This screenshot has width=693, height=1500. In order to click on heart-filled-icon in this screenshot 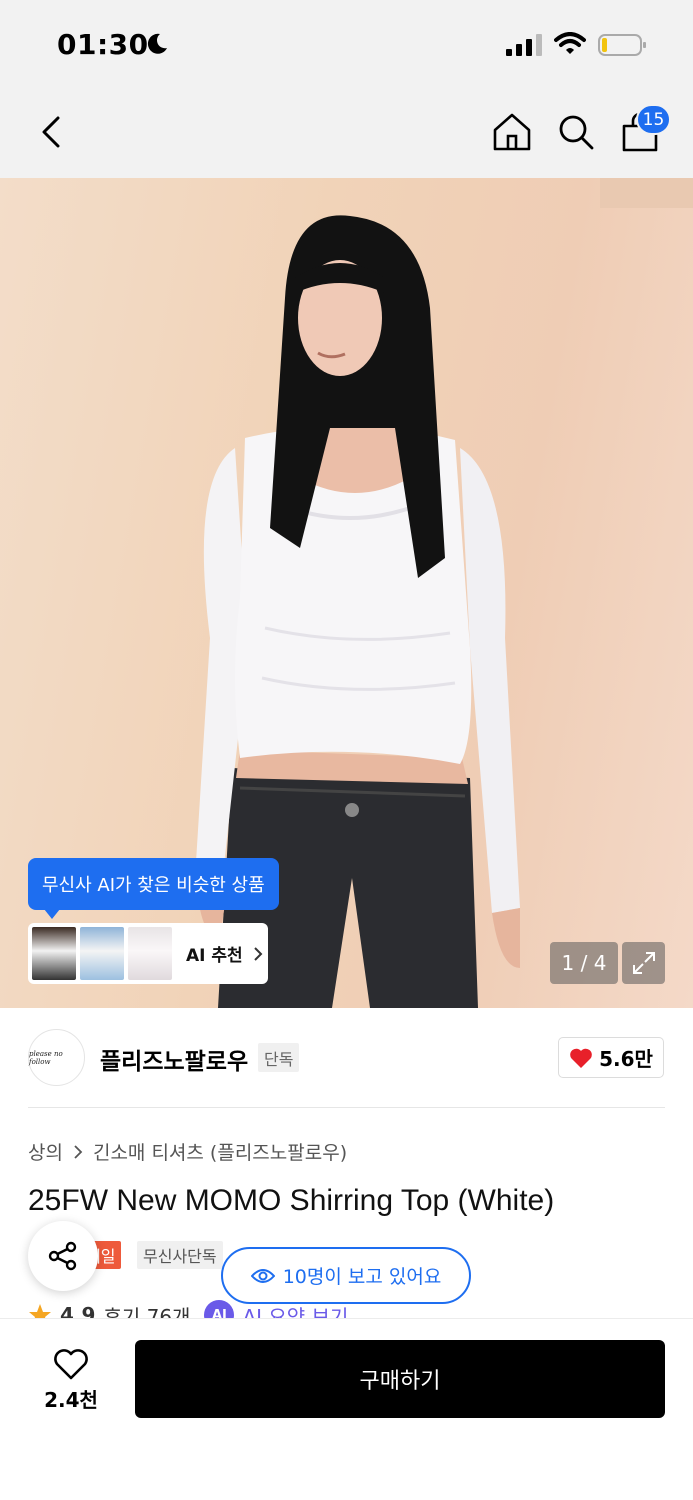, I will do `click(581, 1058)`.